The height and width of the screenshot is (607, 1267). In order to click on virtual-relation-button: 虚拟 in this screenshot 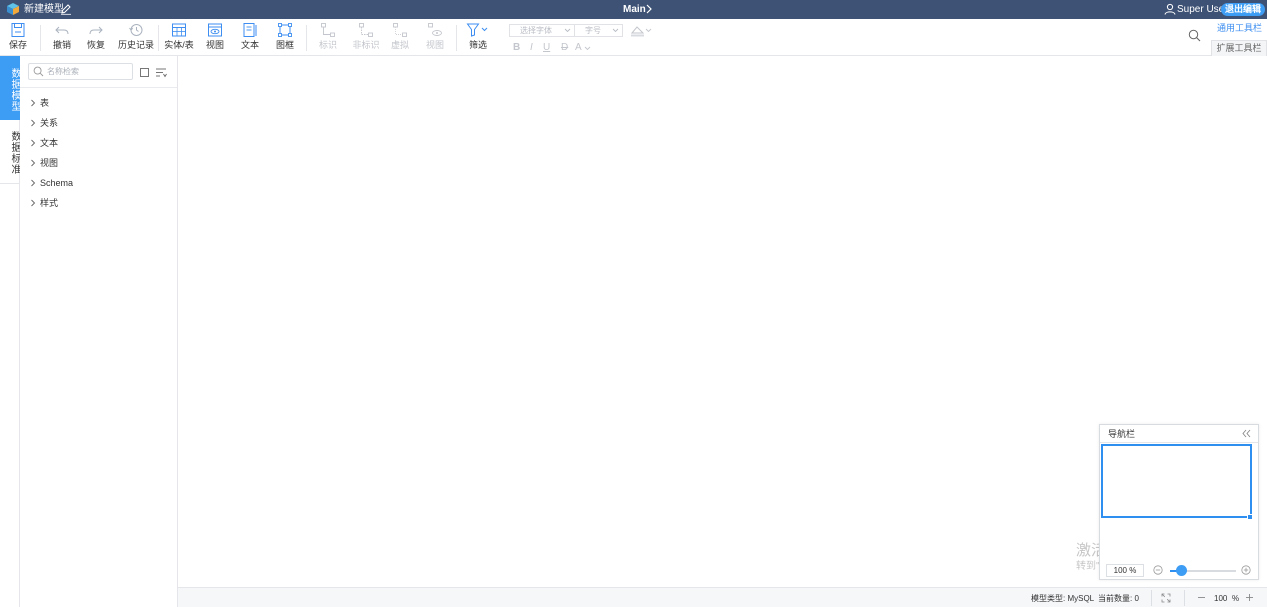, I will do `click(400, 38)`.